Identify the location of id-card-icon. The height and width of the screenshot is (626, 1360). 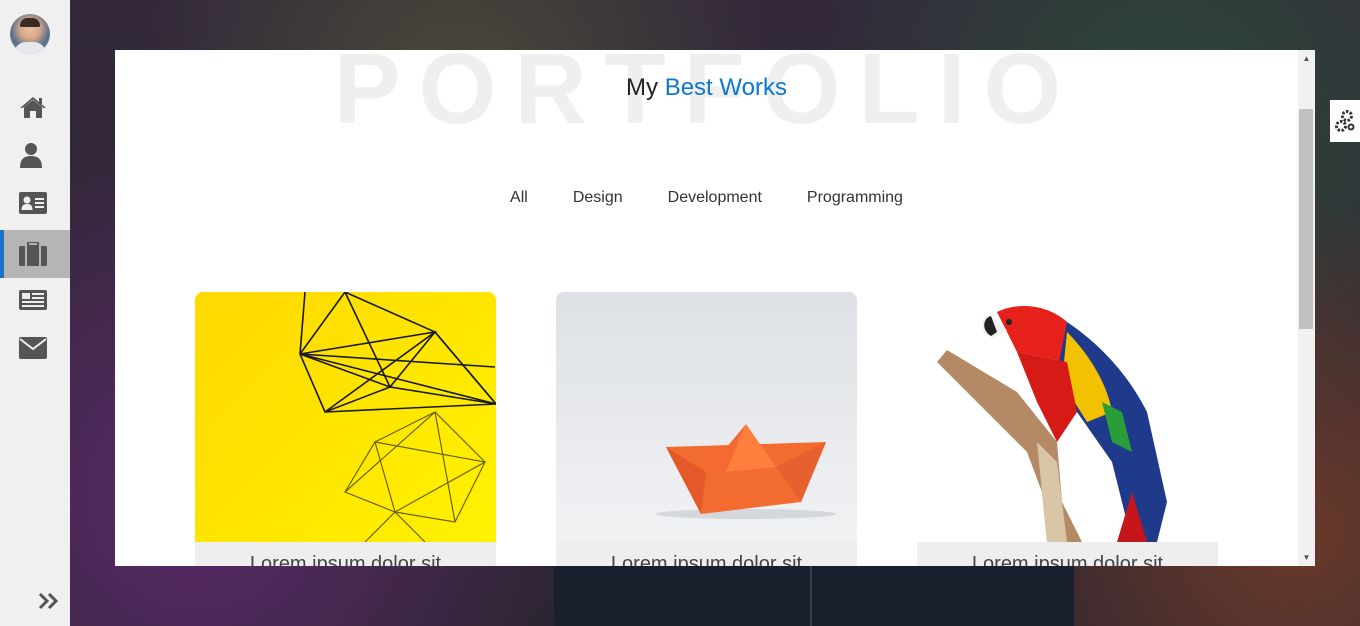
(33, 203).